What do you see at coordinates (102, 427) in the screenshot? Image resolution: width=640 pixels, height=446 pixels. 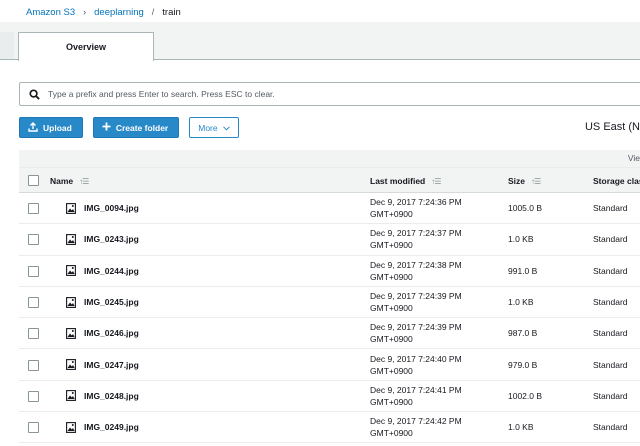 I see `file-name-cell: IMG_0249.jpg` at bounding box center [102, 427].